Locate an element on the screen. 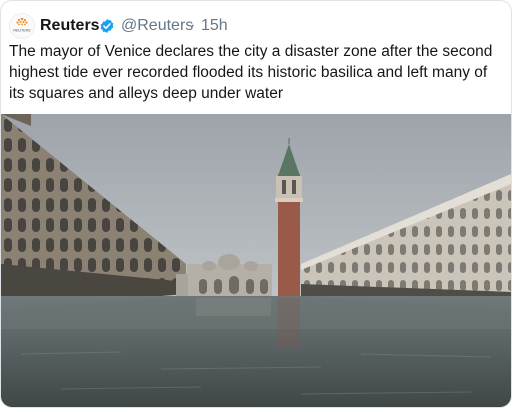  verified-badge-icon is located at coordinates (107, 26).